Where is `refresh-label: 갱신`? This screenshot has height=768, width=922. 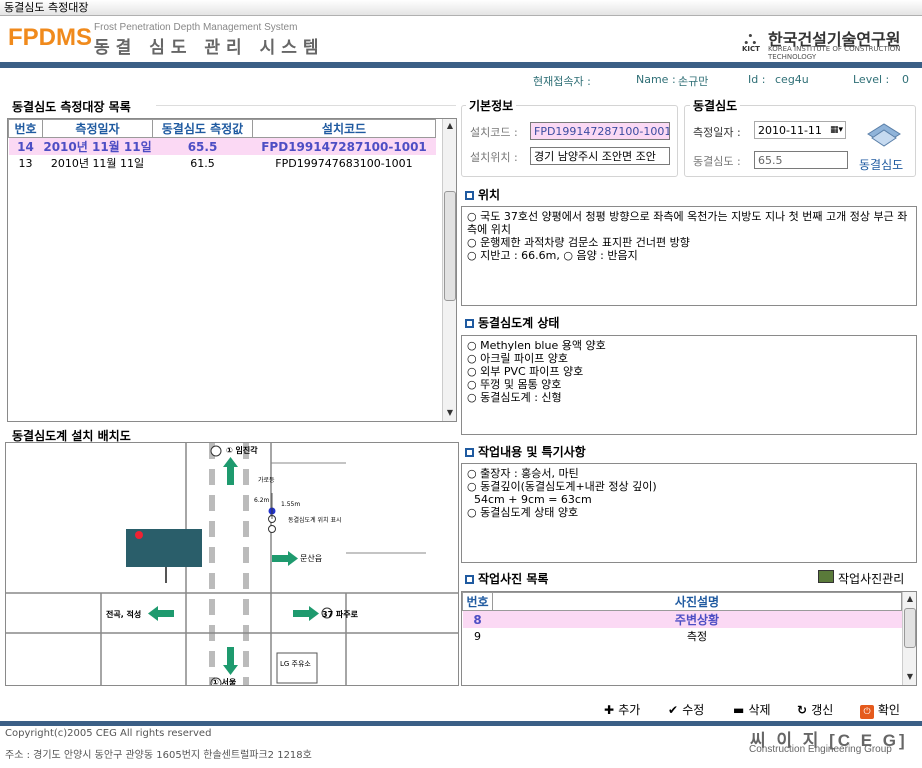
refresh-label: 갱신 is located at coordinates (822, 710).